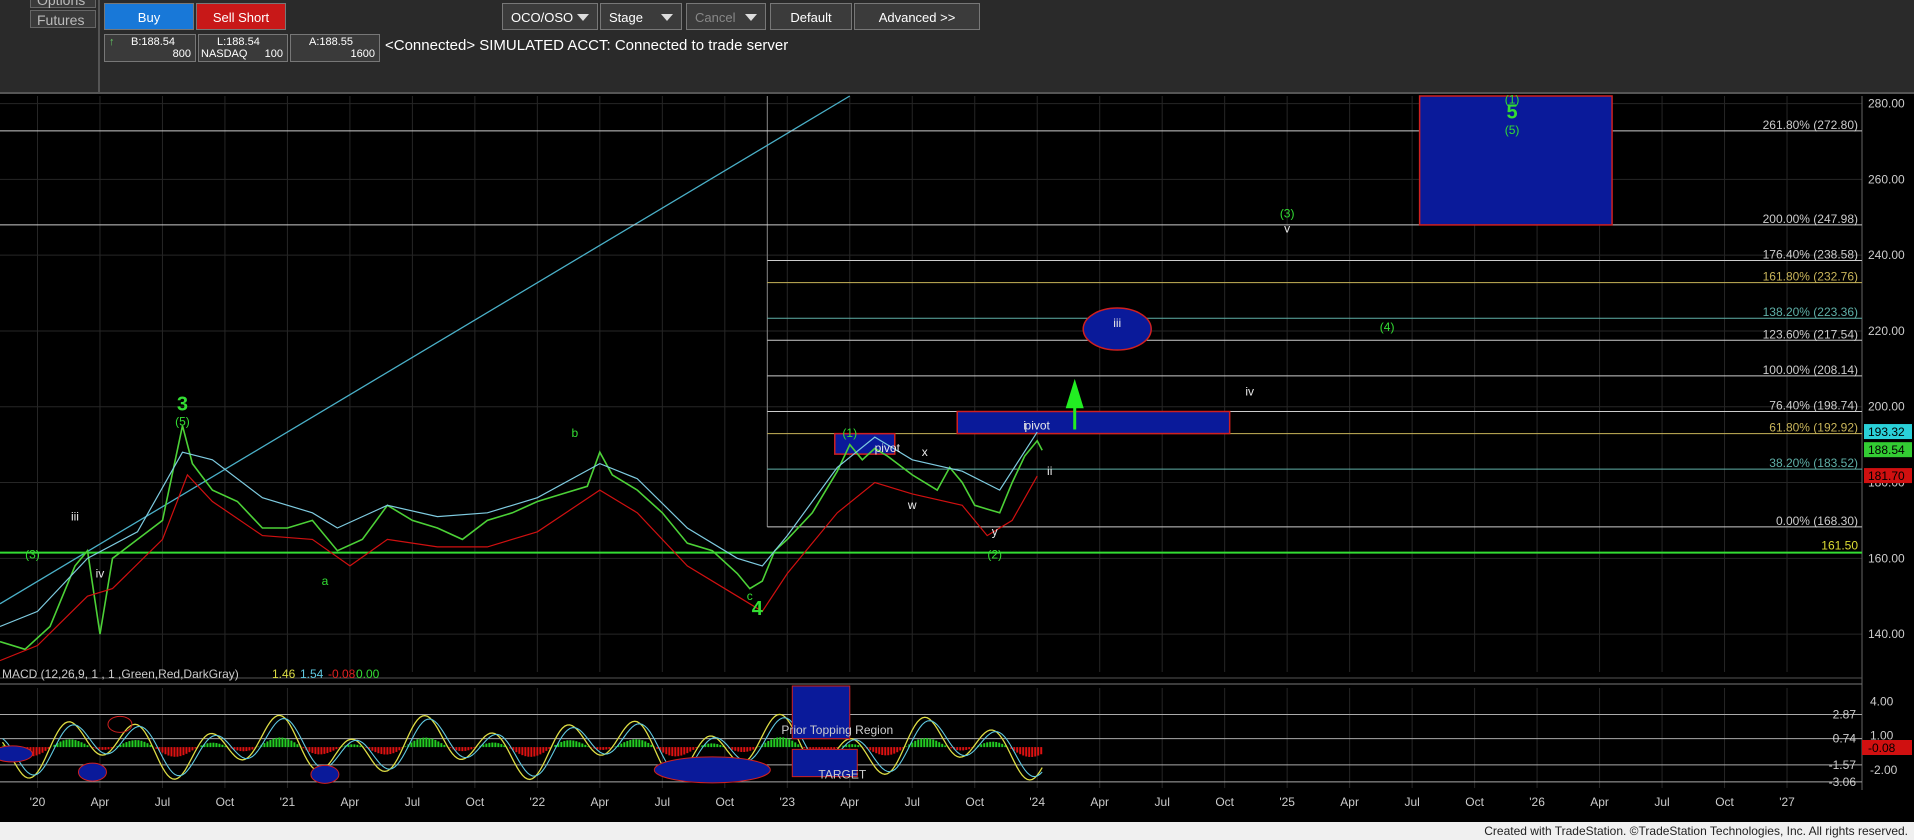 The width and height of the screenshot is (1914, 840). Describe the element at coordinates (662, 802) in the screenshot. I see `x-tick-label: Jul` at that location.